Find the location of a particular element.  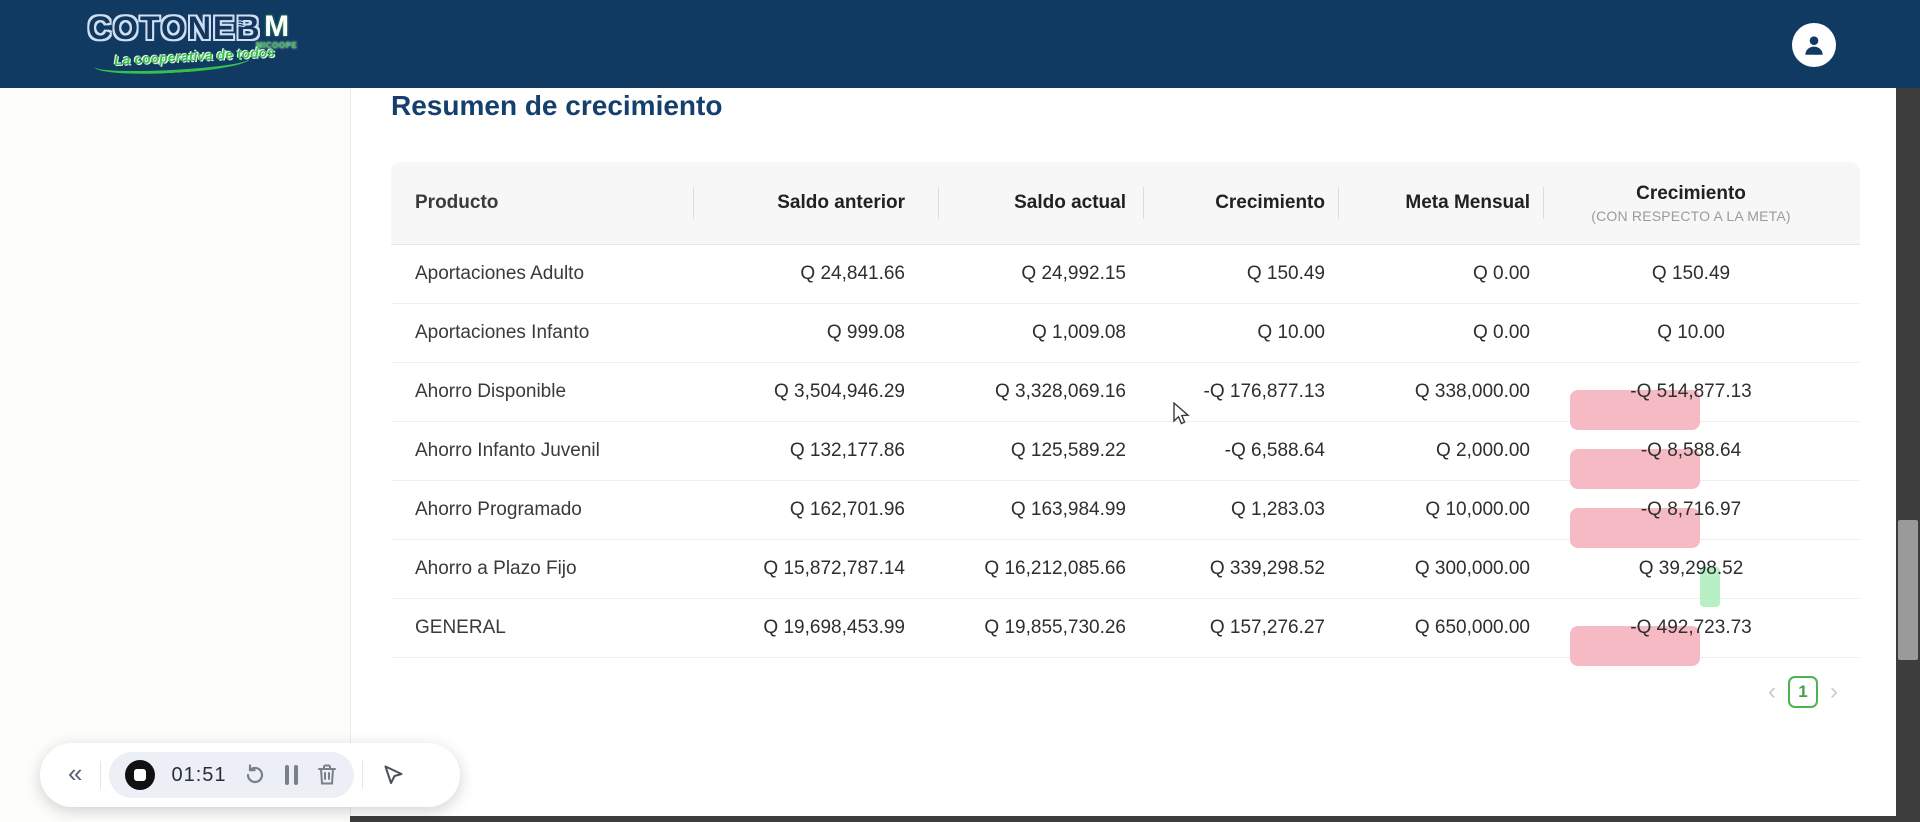

recording-timer: 01:51 is located at coordinates (199, 774).